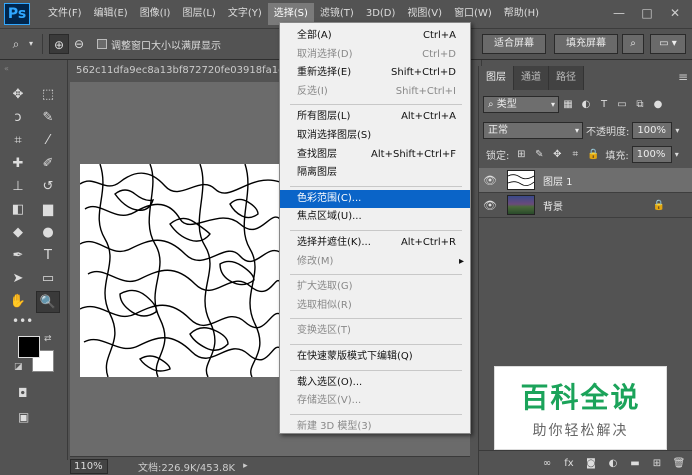 The width and height of the screenshot is (692, 475). What do you see at coordinates (533, 130) in the screenshot?
I see `blend-mode-select: 正常 ▾` at bounding box center [533, 130].